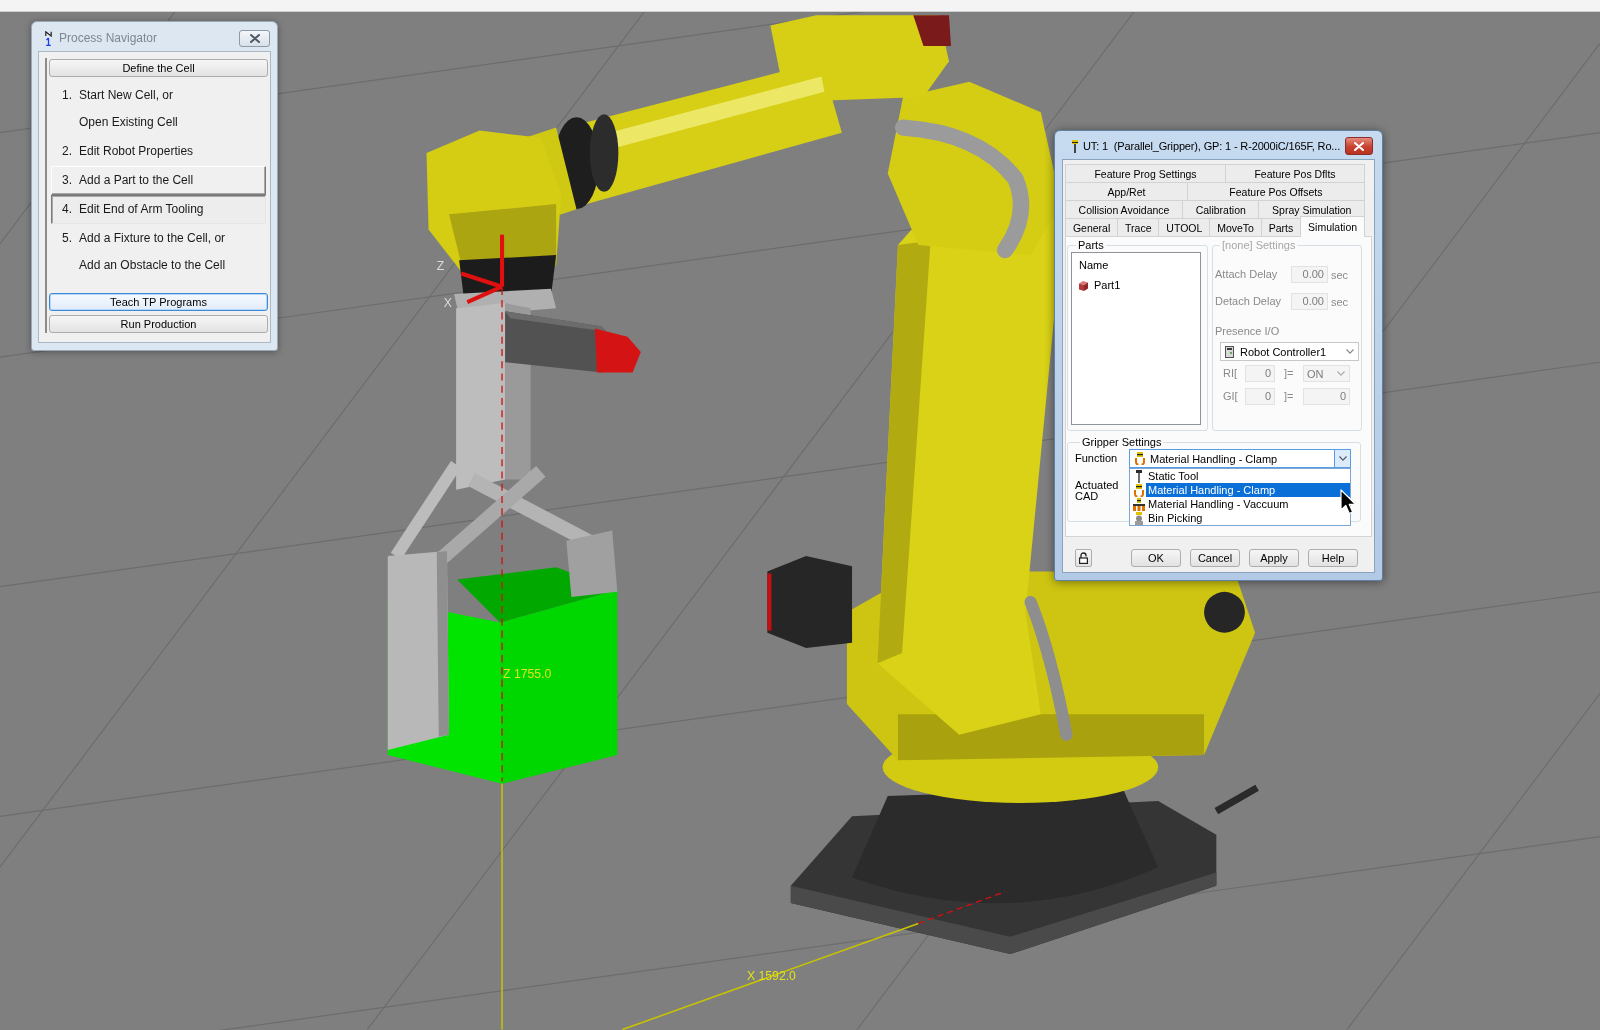 This screenshot has width=1600, height=1030. What do you see at coordinates (1229, 351) in the screenshot?
I see `controller-cabinet-icon` at bounding box center [1229, 351].